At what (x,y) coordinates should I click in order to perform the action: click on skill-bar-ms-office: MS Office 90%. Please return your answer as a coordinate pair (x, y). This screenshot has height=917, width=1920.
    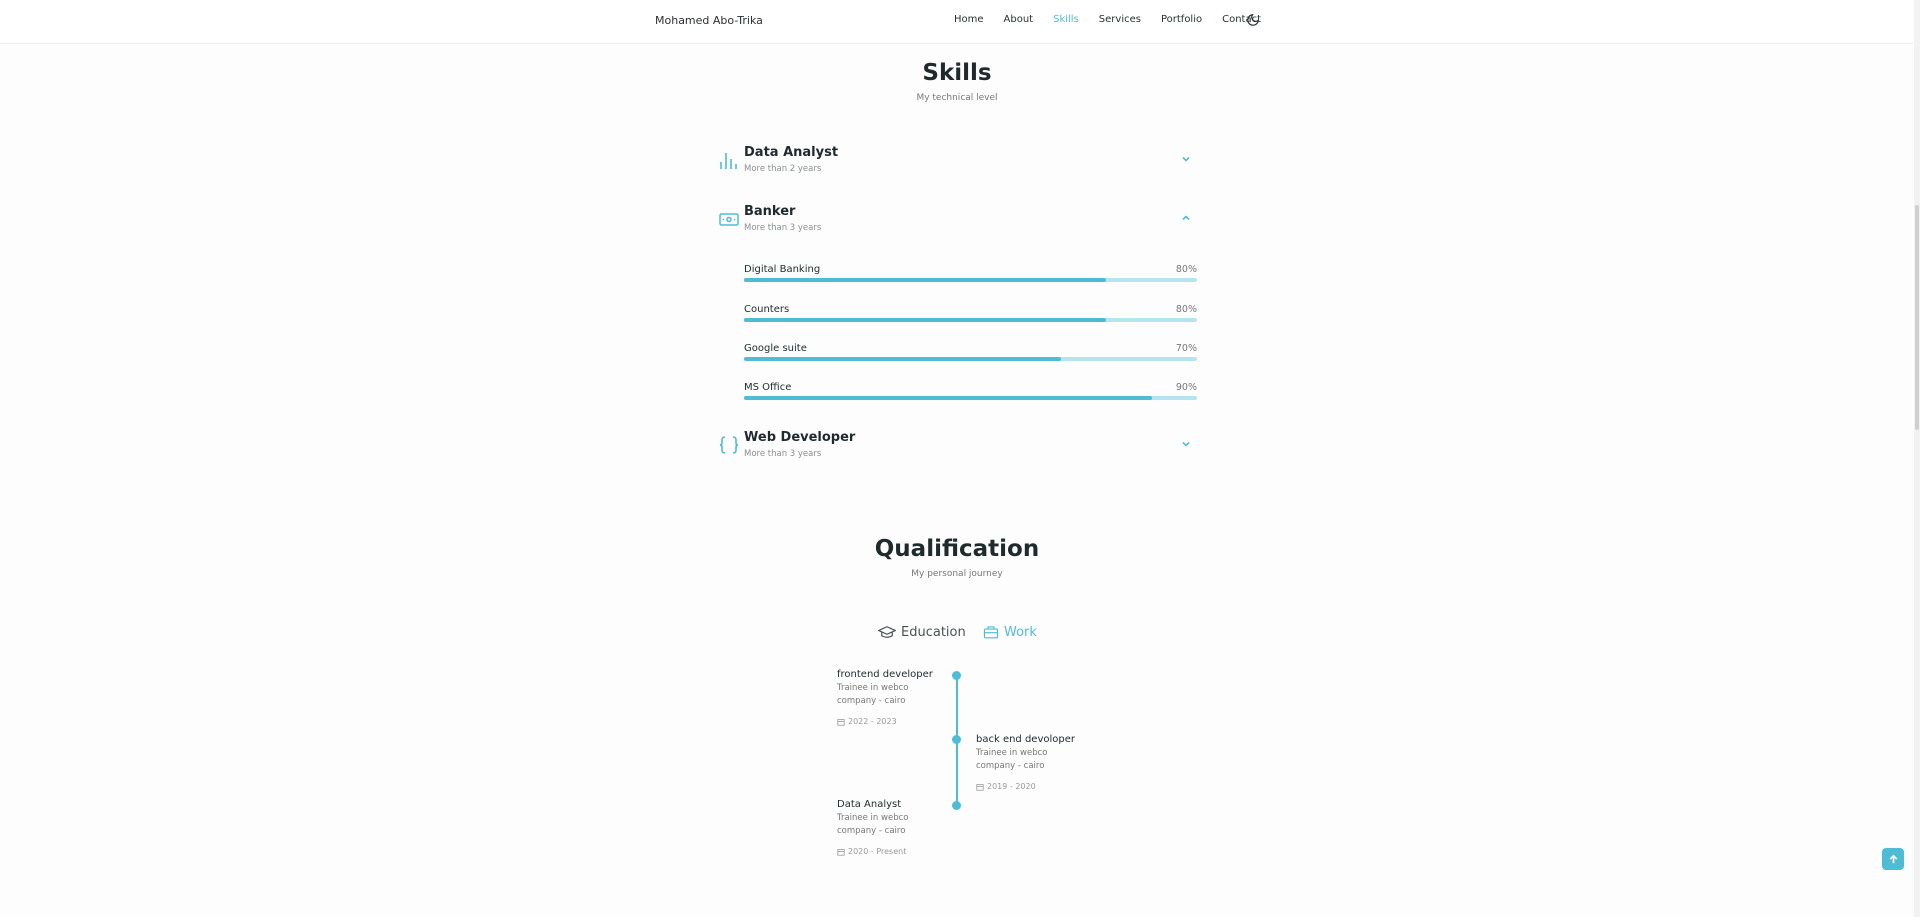
    Looking at the image, I should click on (970, 397).